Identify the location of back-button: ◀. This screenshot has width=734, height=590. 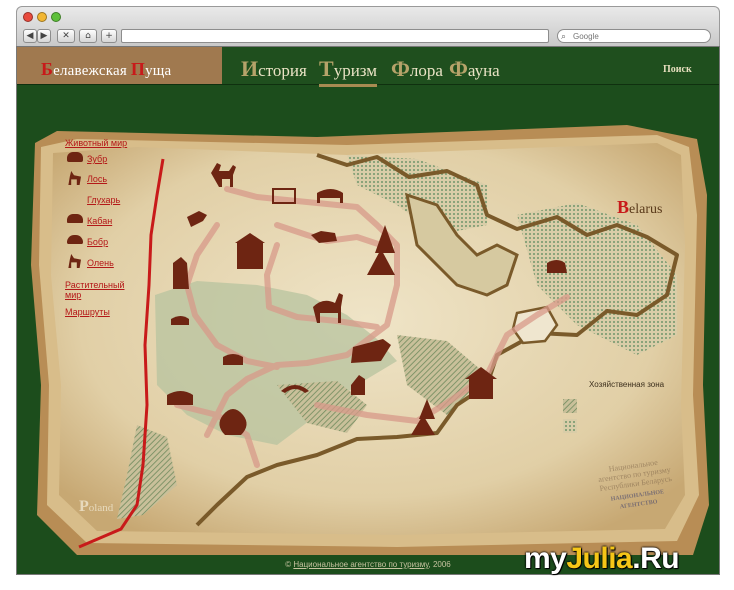
(30, 36).